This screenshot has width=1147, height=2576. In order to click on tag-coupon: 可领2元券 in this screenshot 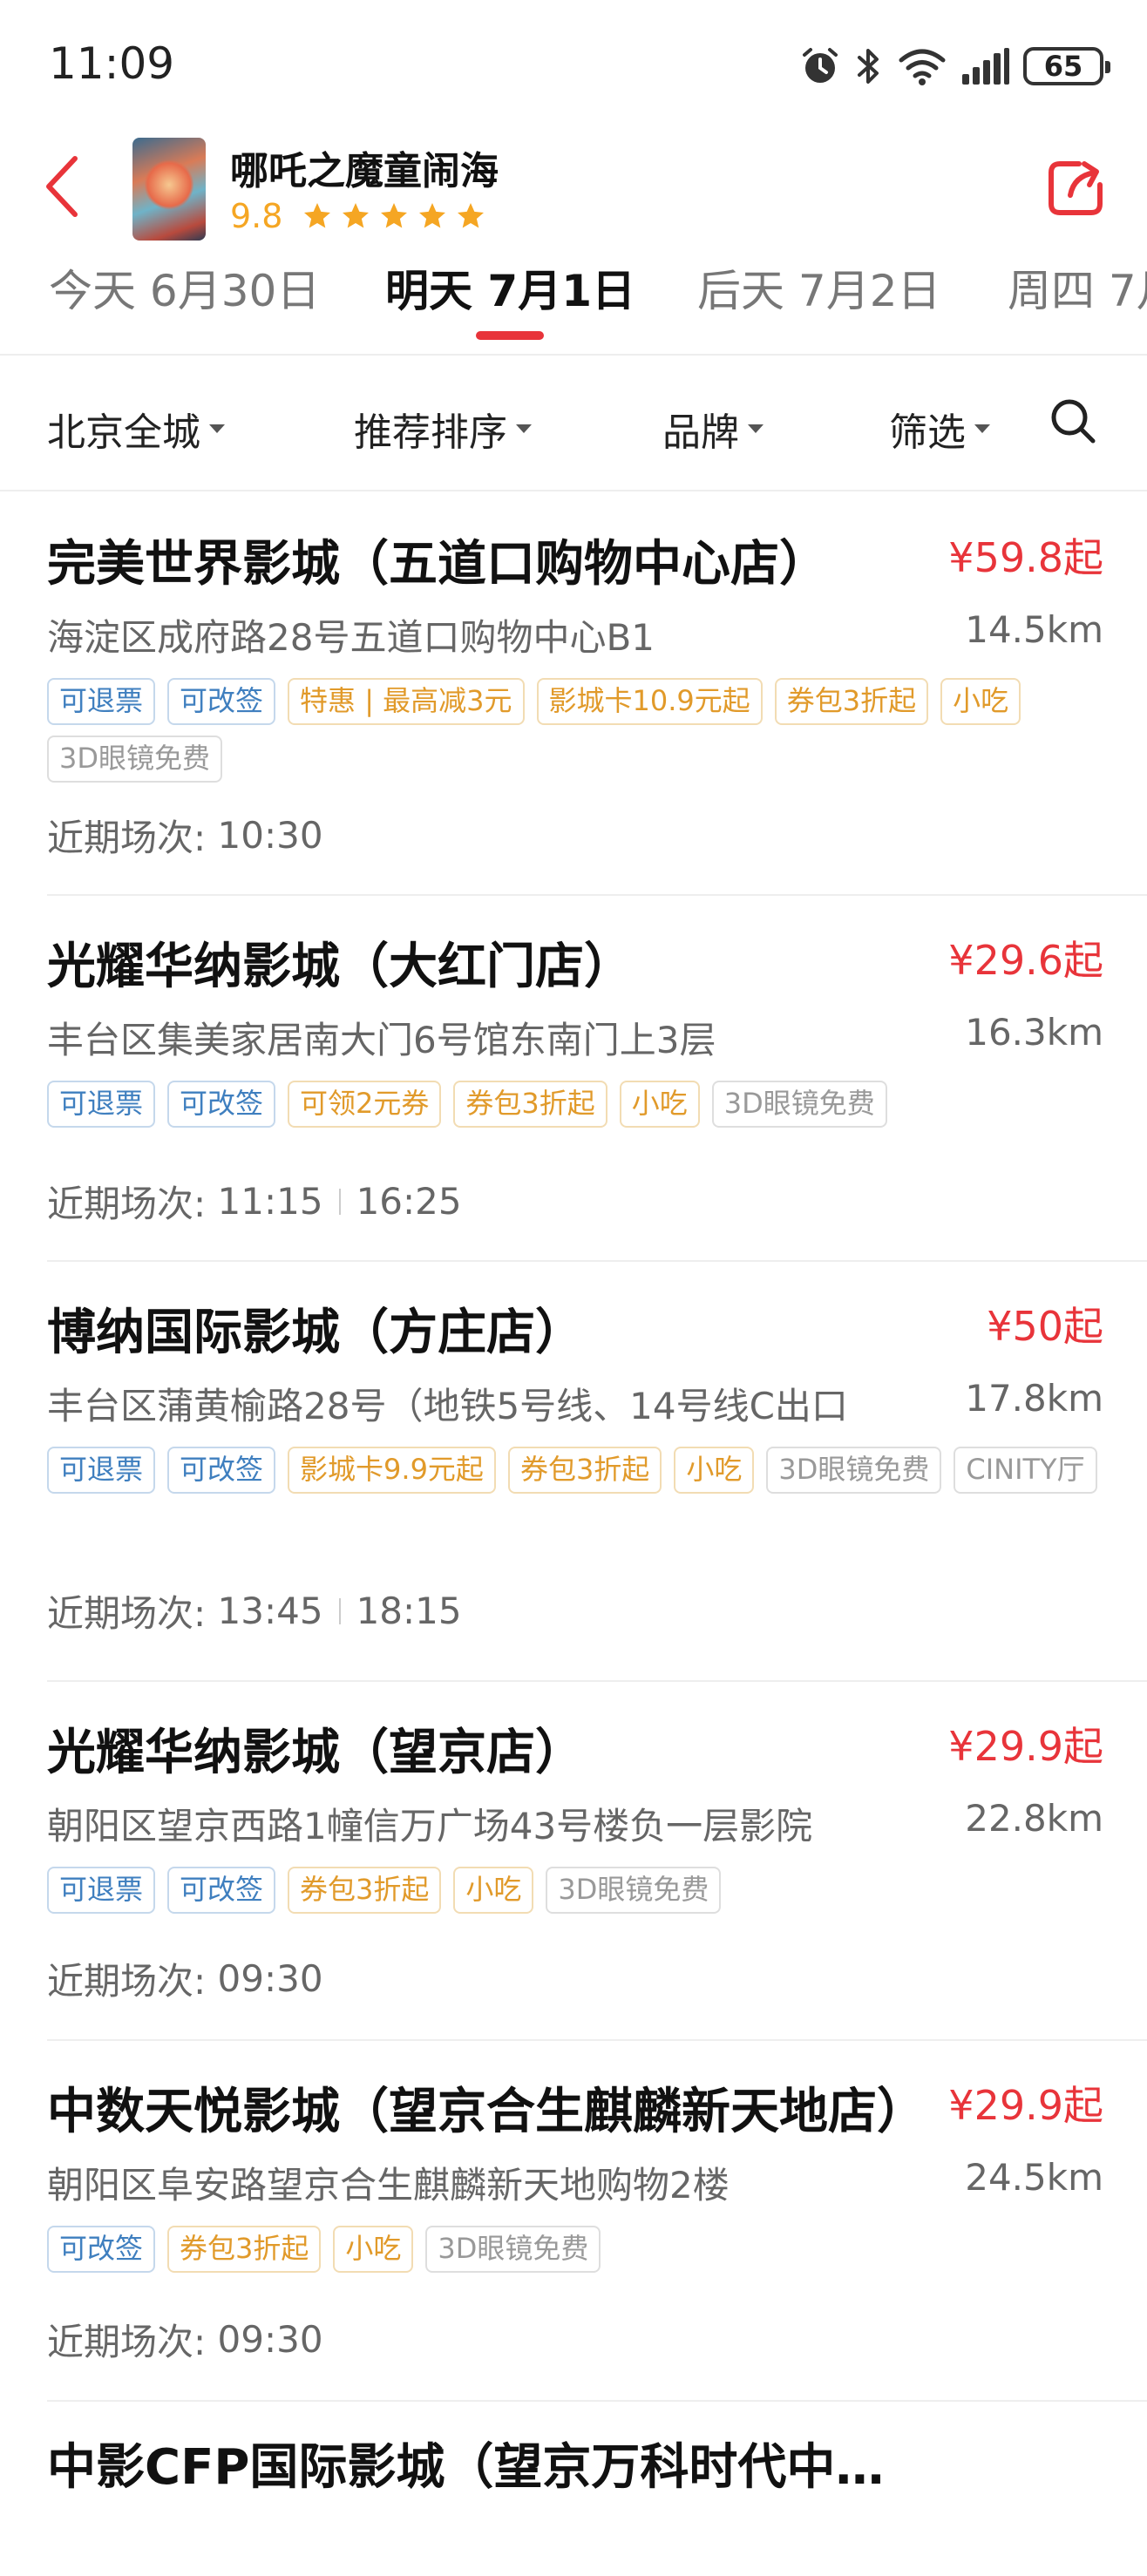, I will do `click(365, 1105)`.